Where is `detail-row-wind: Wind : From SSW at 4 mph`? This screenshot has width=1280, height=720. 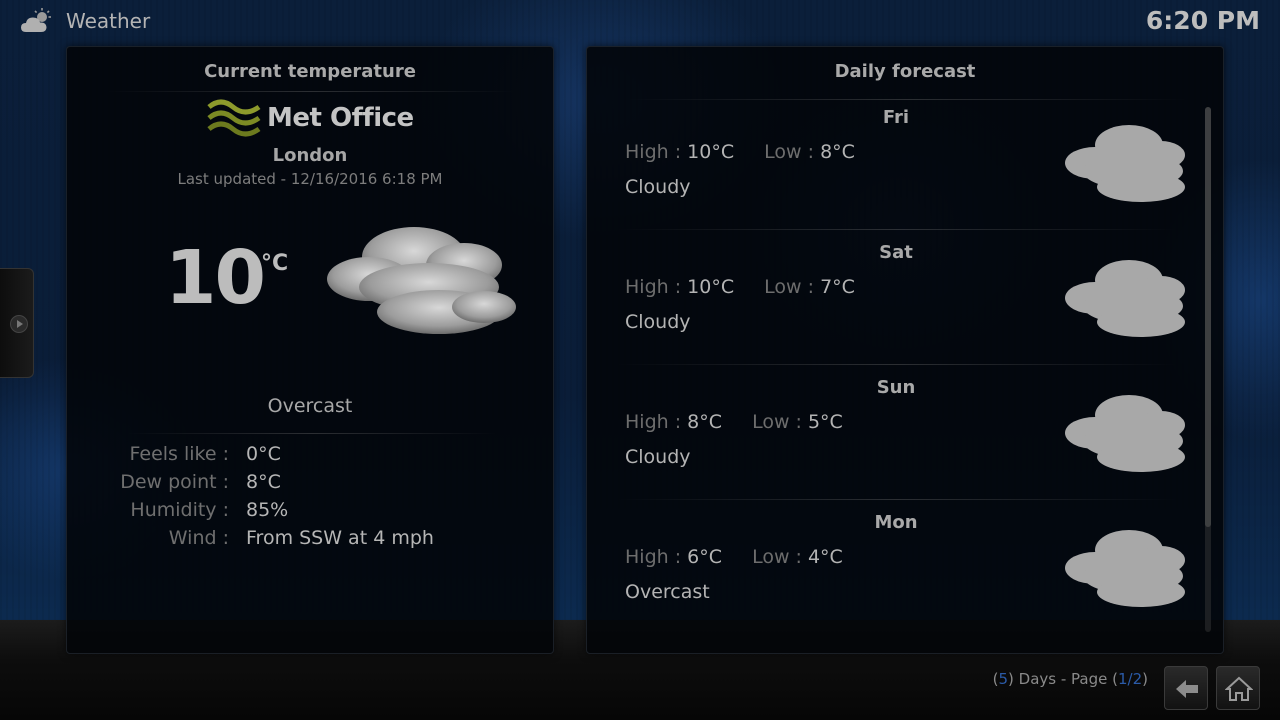 detail-row-wind: Wind : From SSW at 4 mph is located at coordinates (310, 540).